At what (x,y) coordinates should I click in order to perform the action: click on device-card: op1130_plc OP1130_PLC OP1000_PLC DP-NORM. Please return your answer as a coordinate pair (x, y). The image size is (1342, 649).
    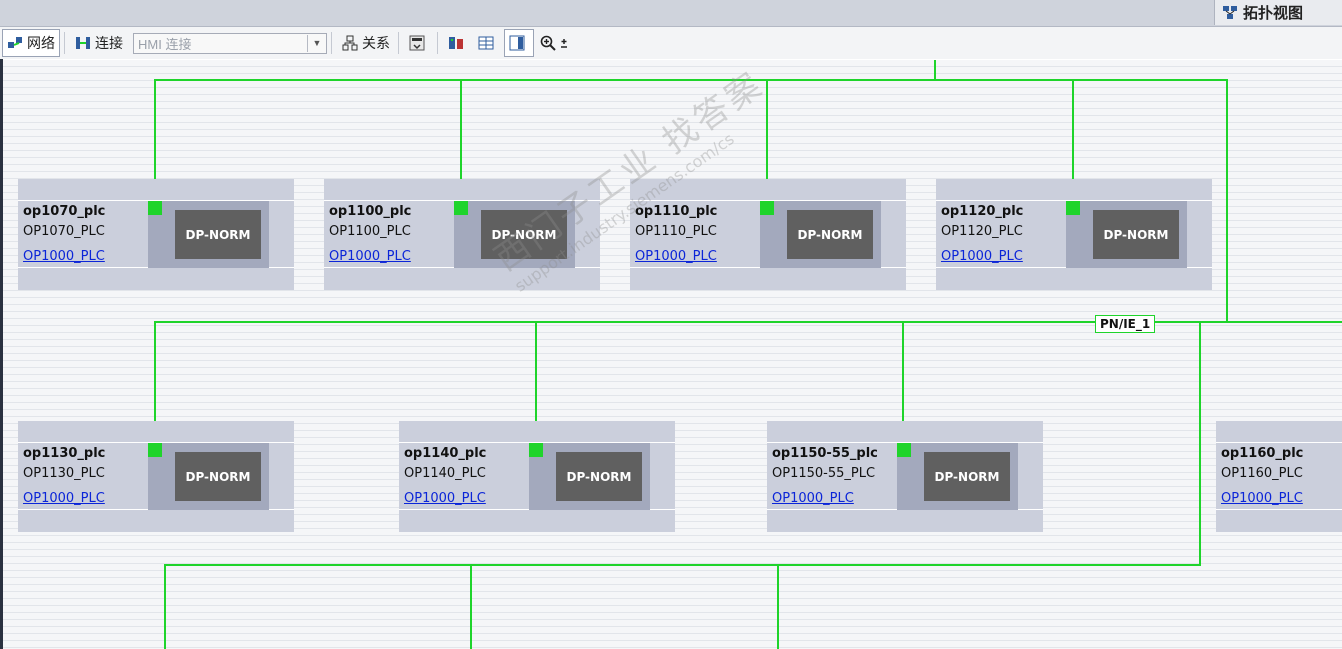
    Looking at the image, I should click on (156, 476).